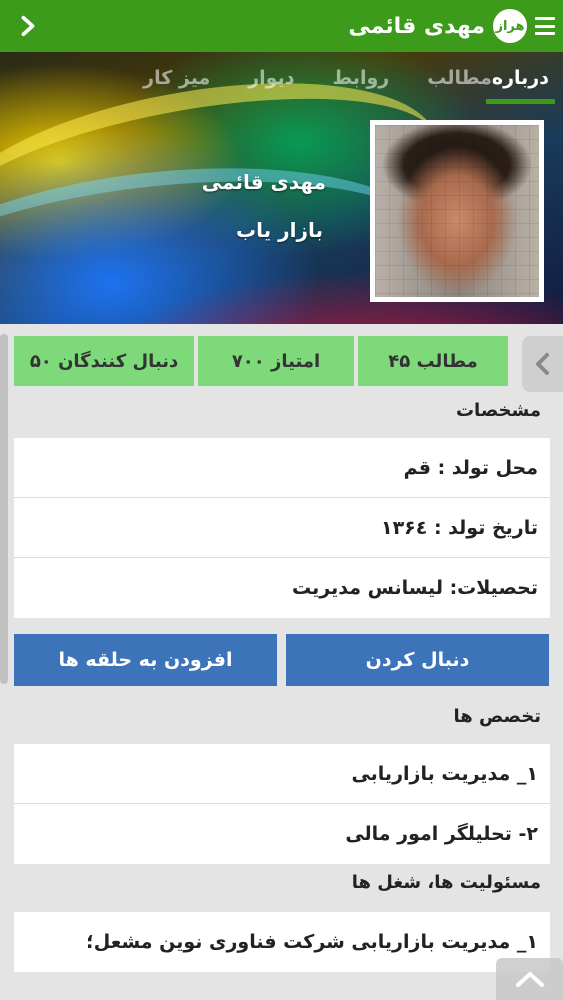 The width and height of the screenshot is (563, 1000). I want to click on specialties-card: ۱_ مدیریت بازاریابی ۲- تحلیلگر امور مالی, so click(282, 804).